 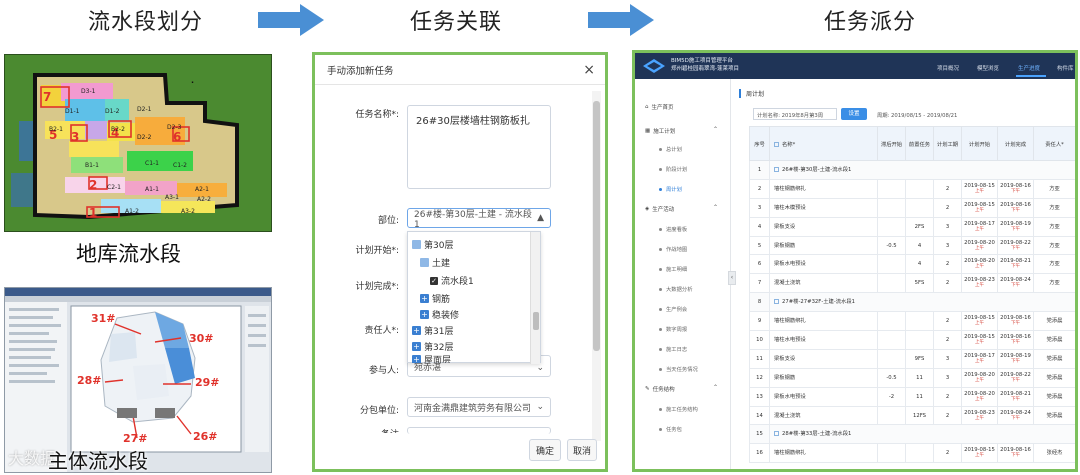 What do you see at coordinates (912, 415) in the screenshot?
I see `table-row: 14 混凝土浇筑 12FS 2 2019-08-23 上午 2019-08-24 下午 党添晨` at bounding box center [912, 415].